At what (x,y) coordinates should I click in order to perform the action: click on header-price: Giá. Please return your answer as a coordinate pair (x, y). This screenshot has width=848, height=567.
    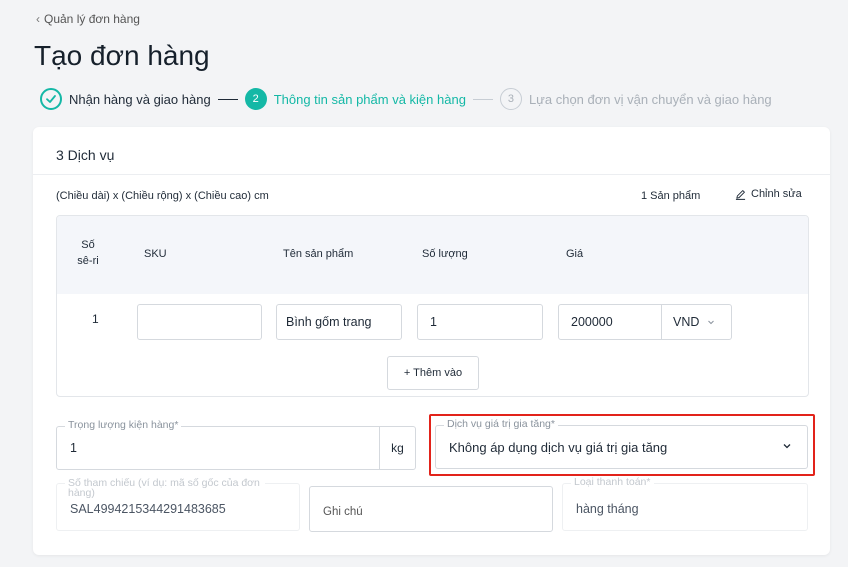
    Looking at the image, I should click on (575, 254).